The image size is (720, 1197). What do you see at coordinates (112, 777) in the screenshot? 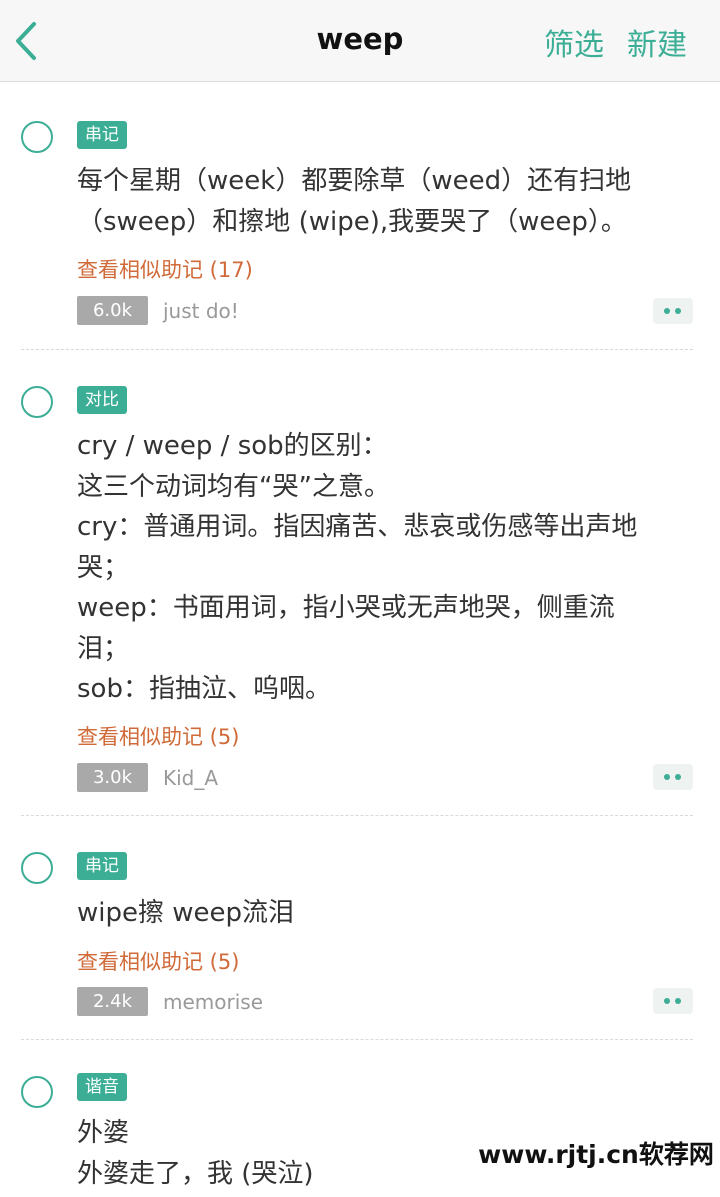
I see `view-count-badge: 3.0k` at bounding box center [112, 777].